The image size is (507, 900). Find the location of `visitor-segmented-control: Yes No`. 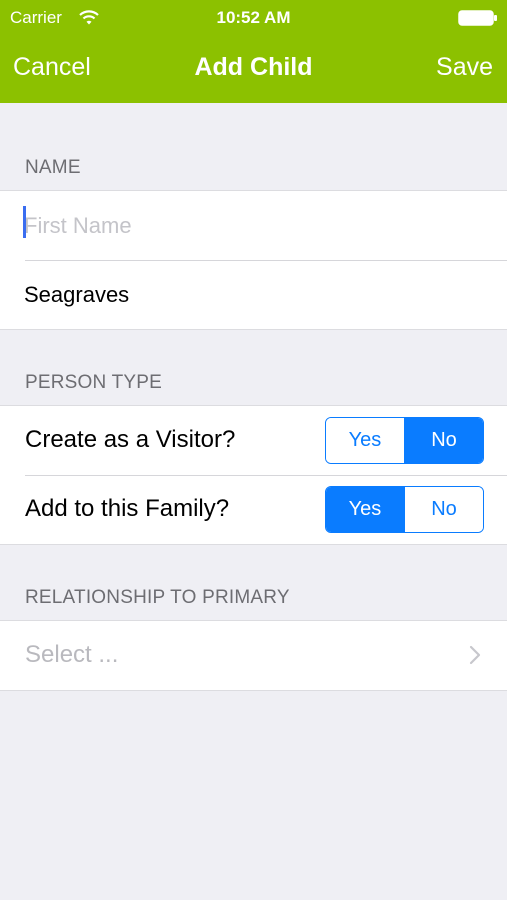

visitor-segmented-control: Yes No is located at coordinates (404, 440).